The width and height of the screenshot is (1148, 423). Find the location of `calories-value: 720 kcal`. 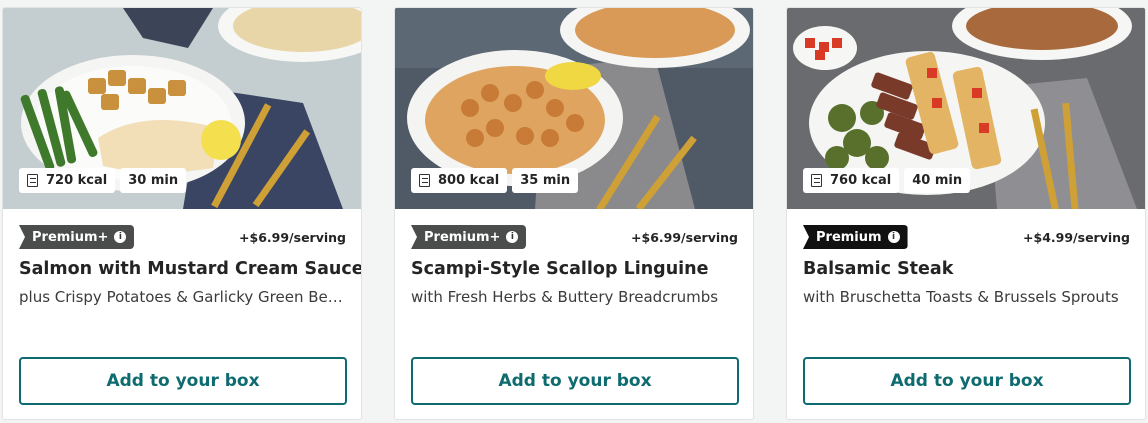

calories-value: 720 kcal is located at coordinates (77, 180).